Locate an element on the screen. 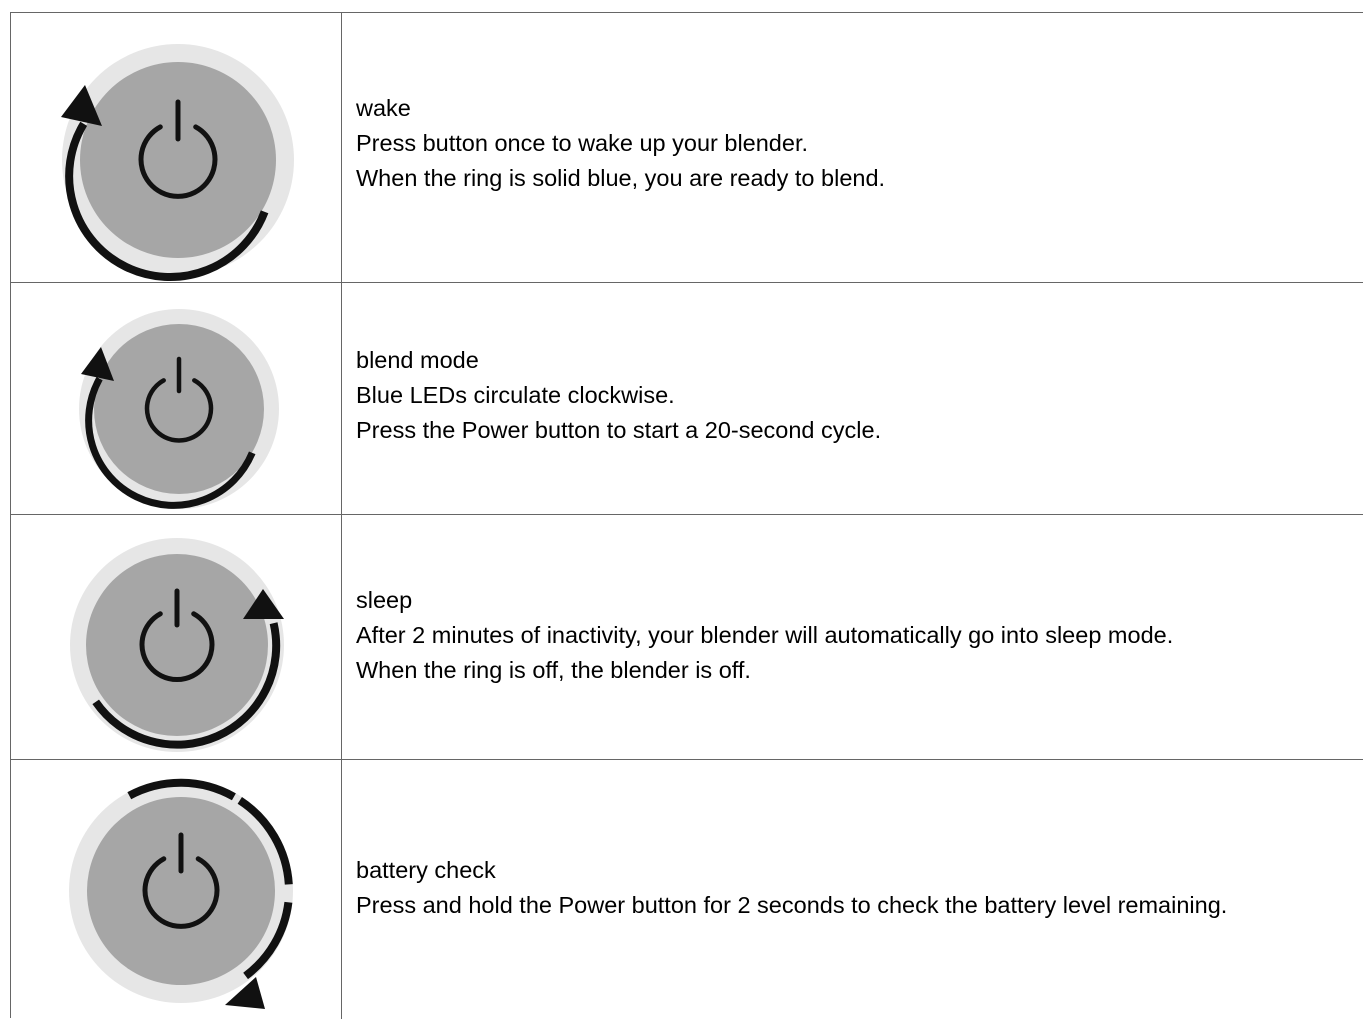  row-title-battery-check: battery check is located at coordinates (426, 870).